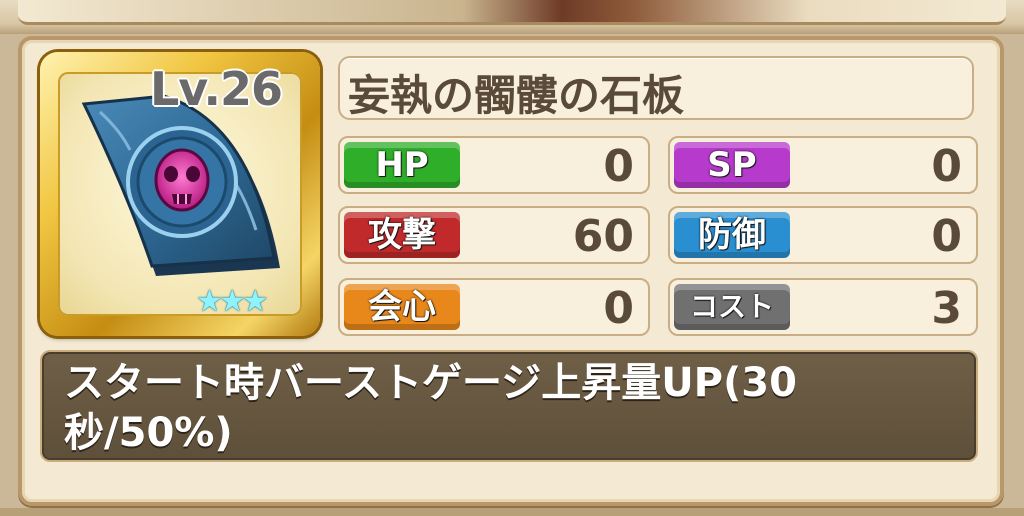 This screenshot has height=516, width=1024. What do you see at coordinates (494, 165) in the screenshot?
I see `stat-hp: HP 0` at bounding box center [494, 165].